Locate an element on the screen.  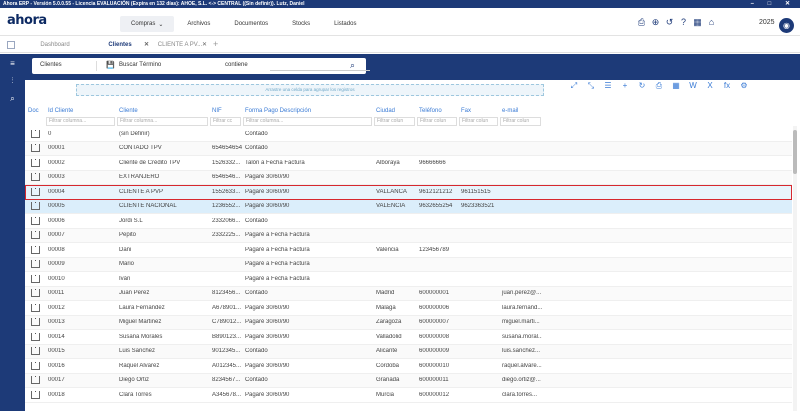
fiscal-year: 2025 is located at coordinates (767, 22).